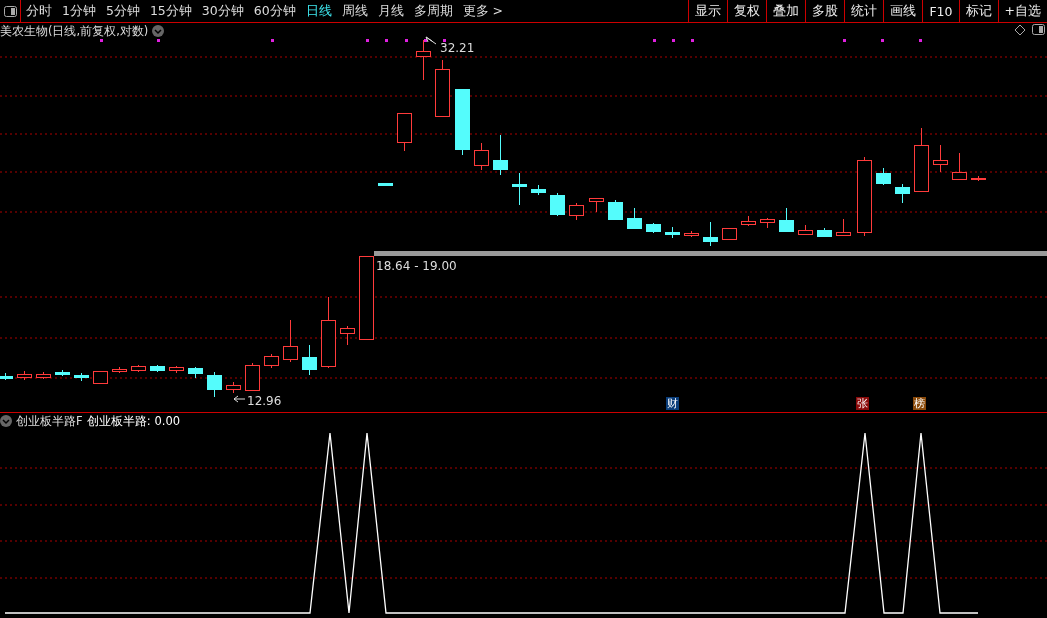  Describe the element at coordinates (39, 11) in the screenshot. I see `period-tab: 分时` at that location.